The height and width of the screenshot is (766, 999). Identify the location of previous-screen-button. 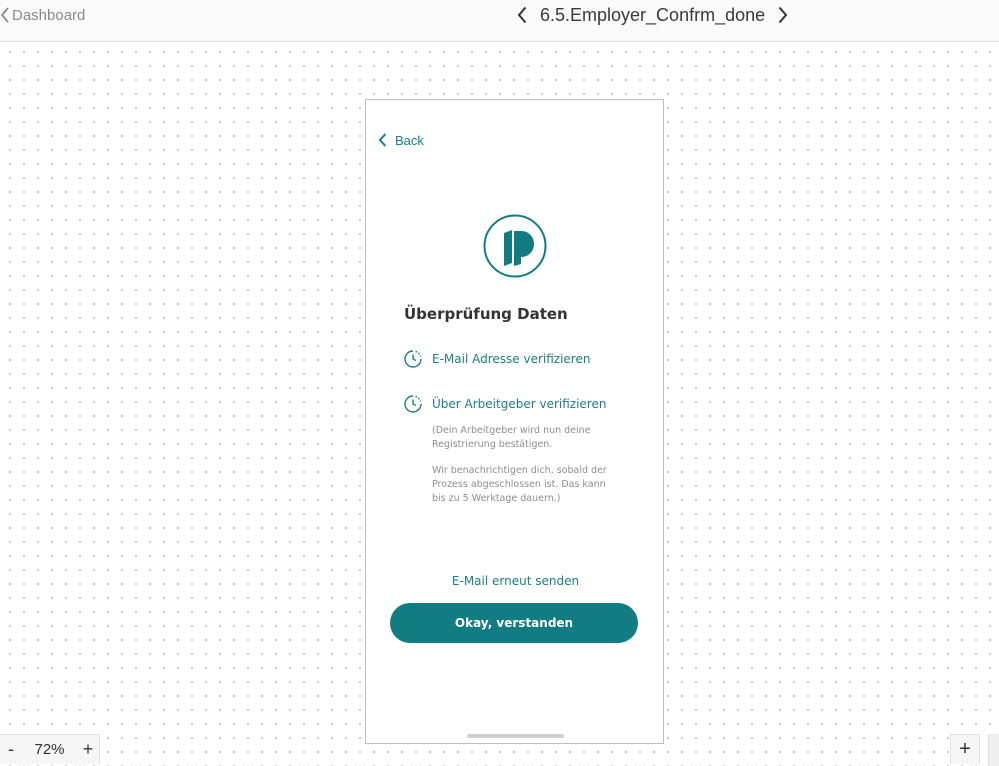
(522, 15).